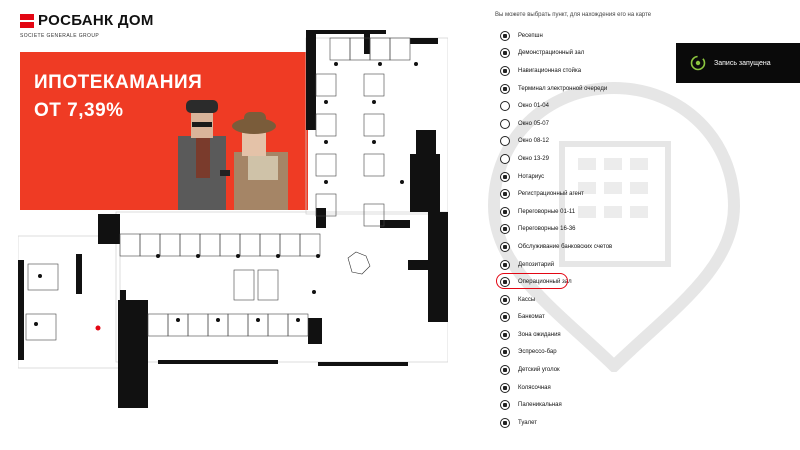 The width and height of the screenshot is (800, 450). Describe the element at coordinates (505, 264) in the screenshot. I see `depository-icon` at that location.